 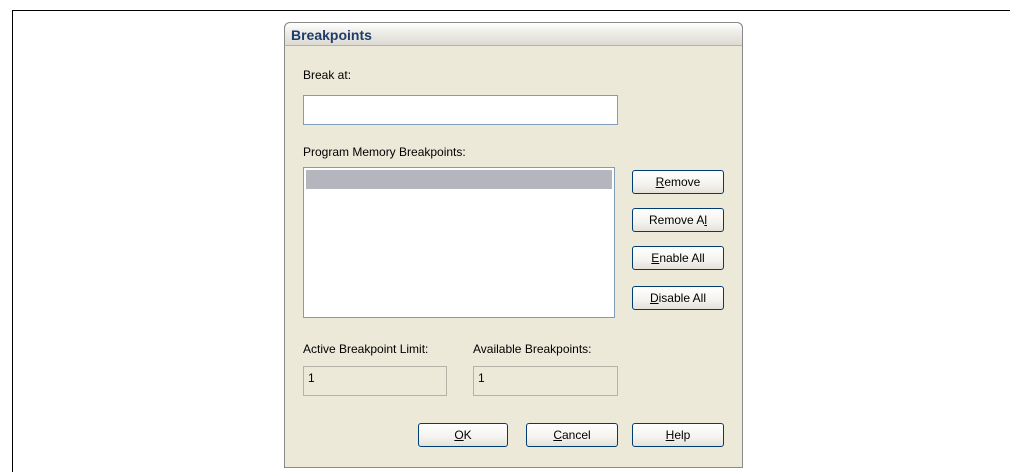 I want to click on cancel-mnemonic: C, so click(x=557, y=435).